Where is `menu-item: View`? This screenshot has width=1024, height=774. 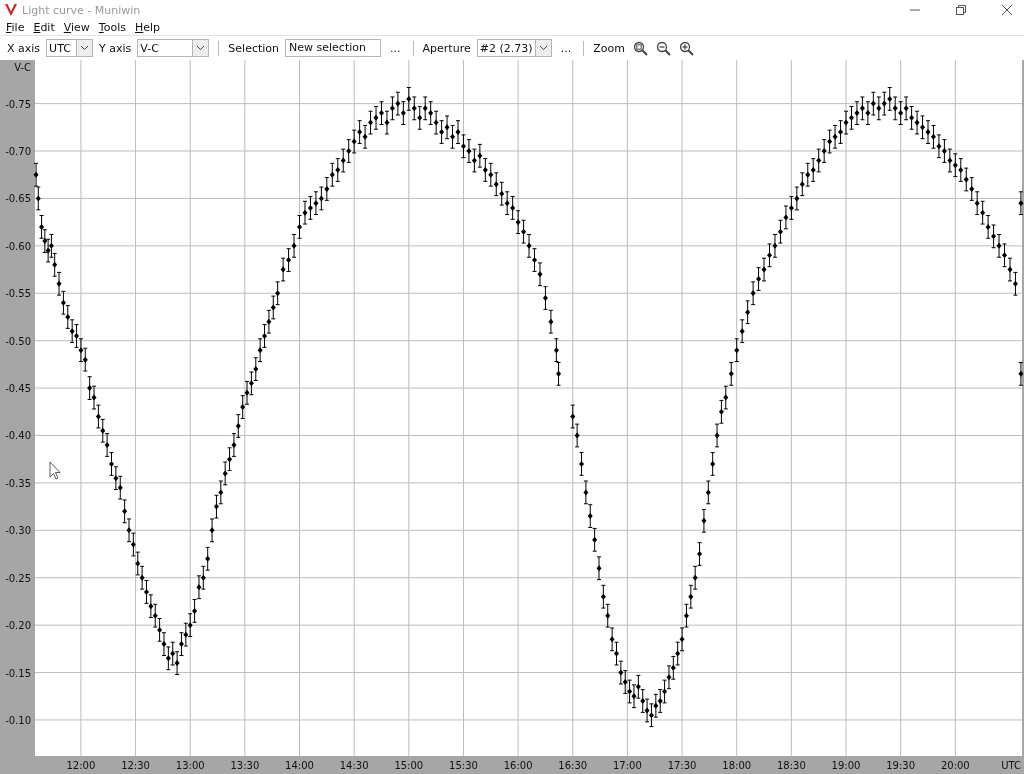
menu-item: View is located at coordinates (76, 27).